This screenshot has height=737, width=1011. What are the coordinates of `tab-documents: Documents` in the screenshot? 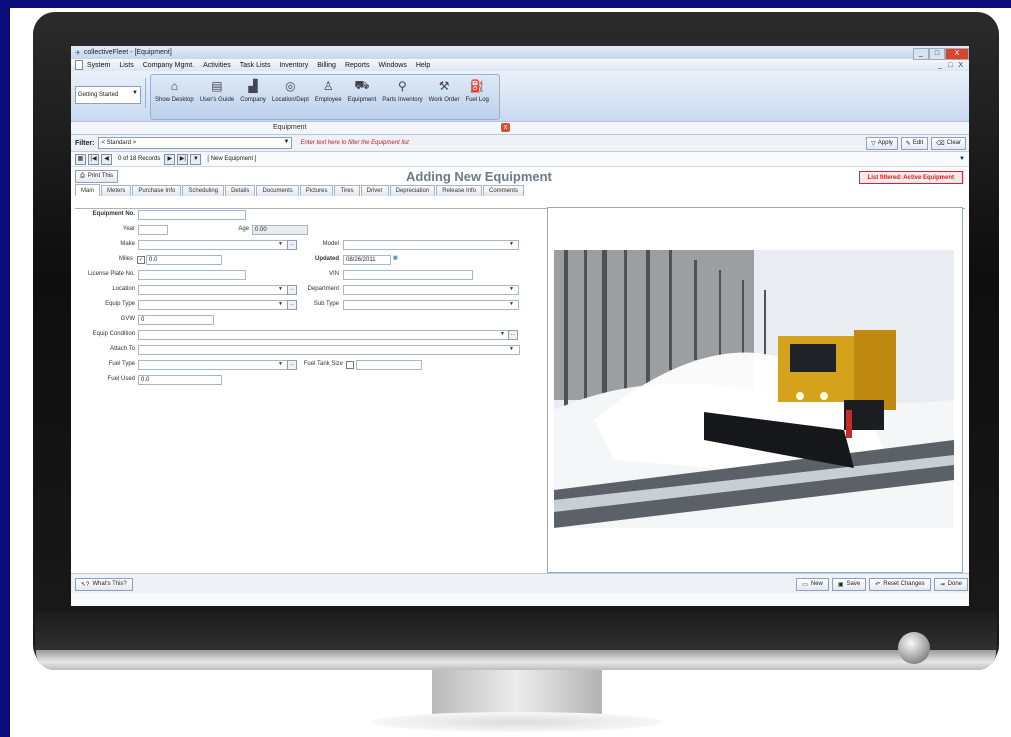 It's located at (277, 190).